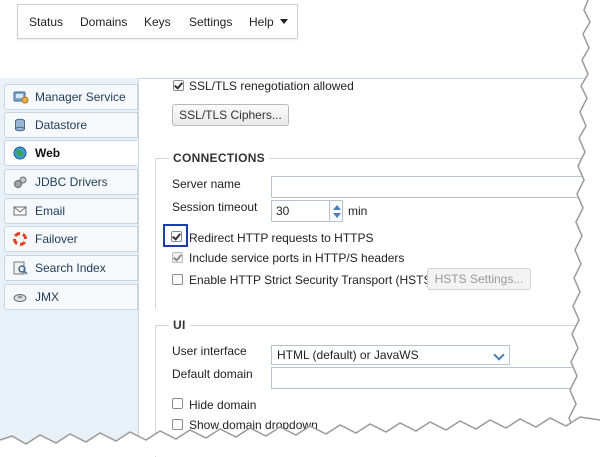 This screenshot has height=457, width=600. Describe the element at coordinates (71, 211) in the screenshot. I see `sidebar-item-email: Email` at that location.